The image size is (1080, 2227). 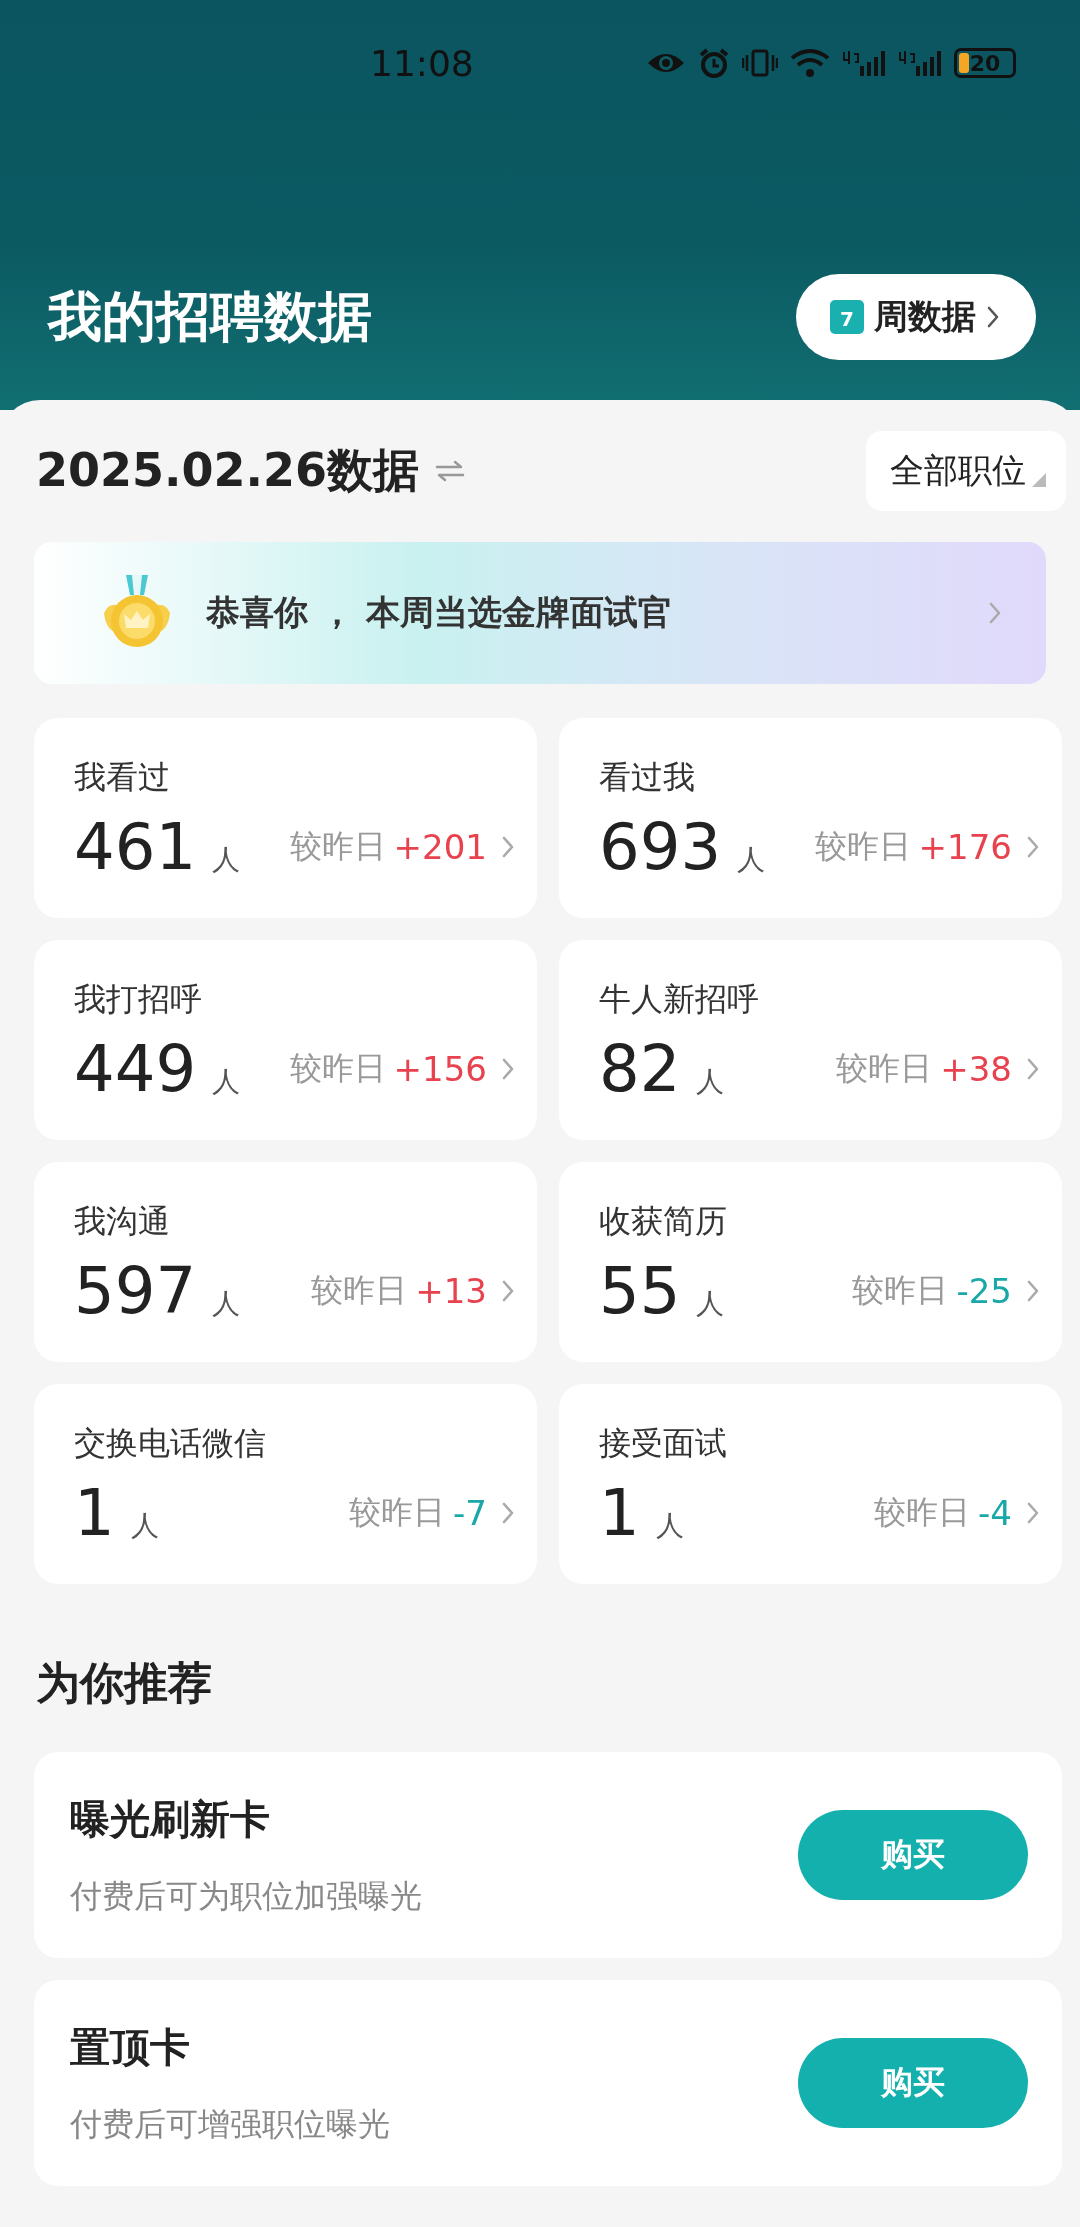 I want to click on stat-card: 我打招呼 449 人 较昨日 +156, so click(x=285, y=1040).